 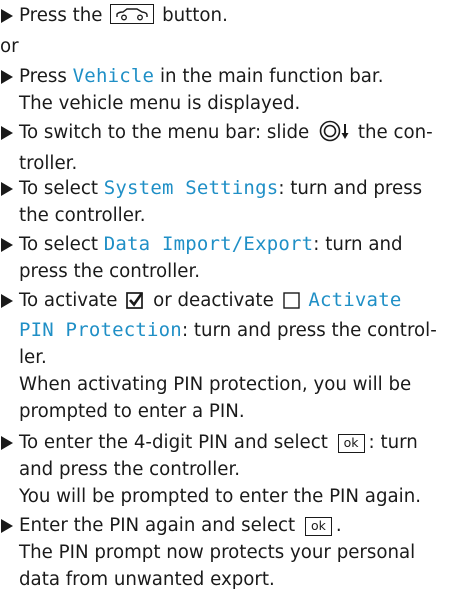 I want to click on step-text: : turn and press the control-, so click(x=309, y=330).